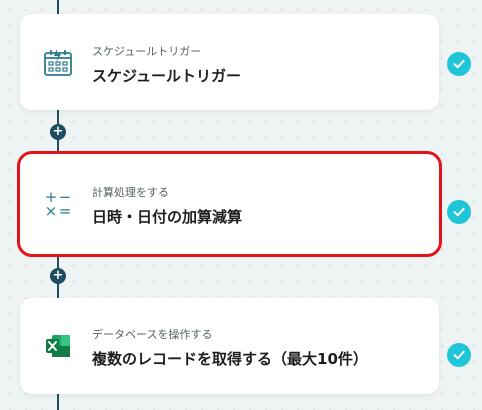  Describe the element at coordinates (58, 402) in the screenshot. I see `flow-connector-bottom` at that location.